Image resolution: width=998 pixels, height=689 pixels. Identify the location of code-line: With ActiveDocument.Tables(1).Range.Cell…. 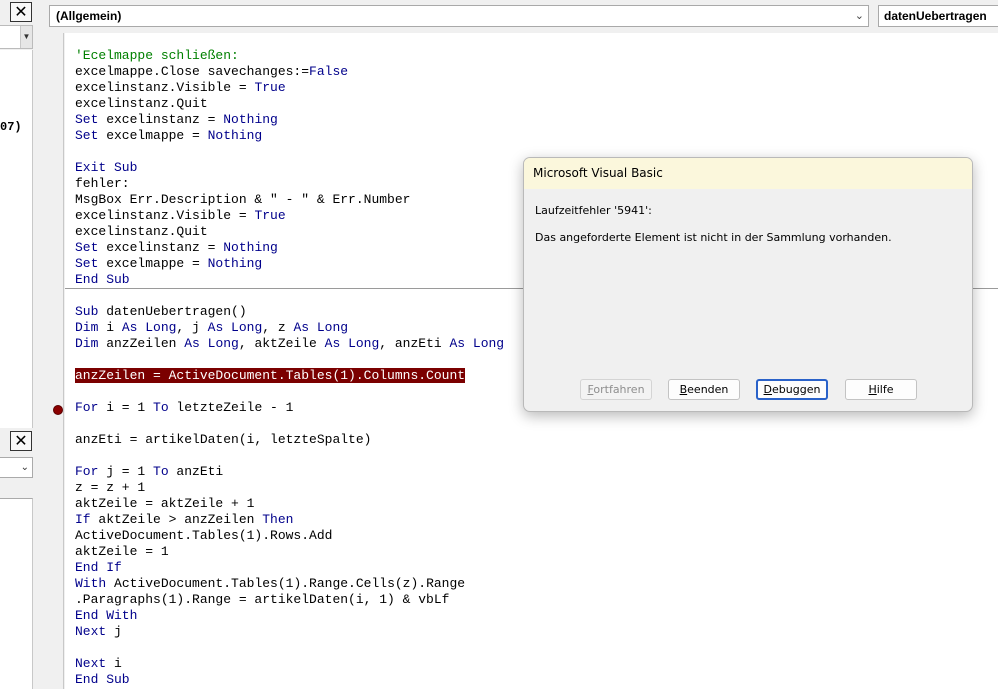
(270, 584).